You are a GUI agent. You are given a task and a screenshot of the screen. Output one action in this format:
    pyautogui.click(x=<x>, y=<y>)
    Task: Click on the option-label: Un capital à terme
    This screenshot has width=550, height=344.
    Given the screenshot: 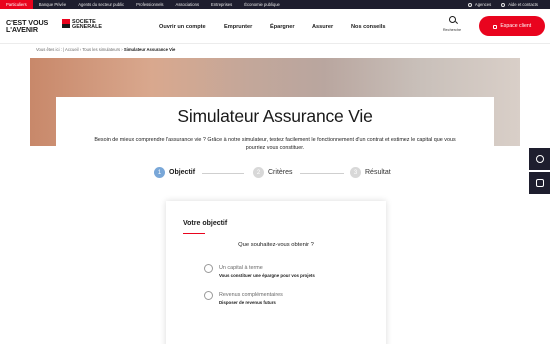 What is the action you would take?
    pyautogui.click(x=241, y=268)
    